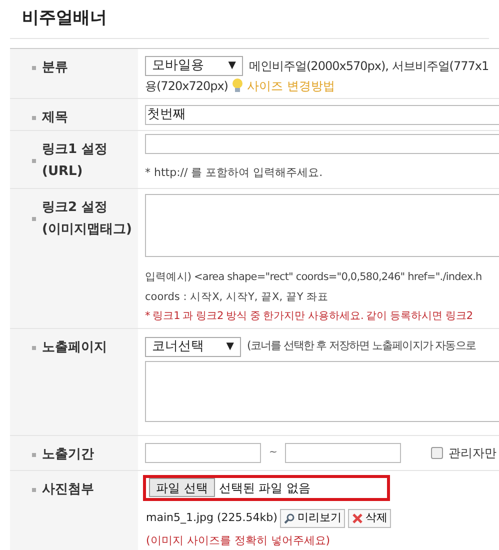 This screenshot has width=499, height=550. What do you see at coordinates (68, 489) in the screenshot?
I see `field-label: 사진첨부` at bounding box center [68, 489].